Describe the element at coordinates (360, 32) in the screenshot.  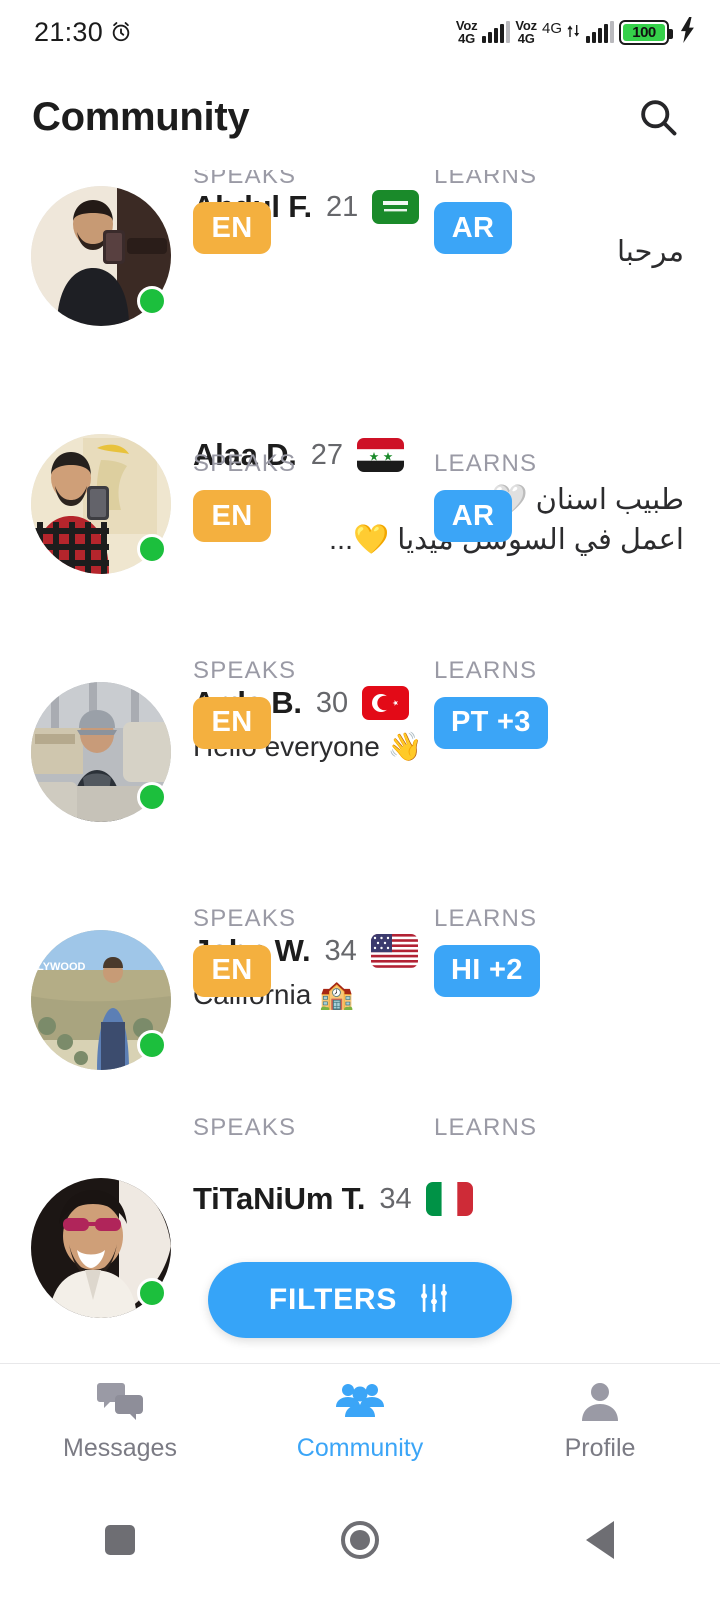
I see `status-bar: 21:30 Voz 4G Voz 4G 4G 100` at that location.